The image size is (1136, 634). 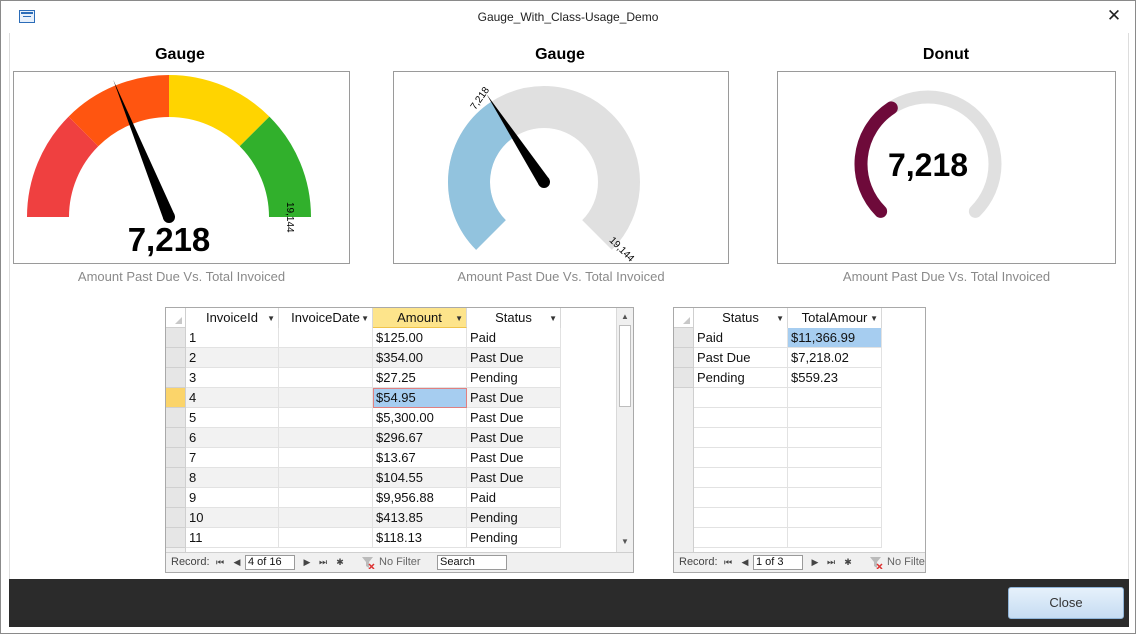 What do you see at coordinates (1114, 16) in the screenshot?
I see `window-close-icon: ✕` at bounding box center [1114, 16].